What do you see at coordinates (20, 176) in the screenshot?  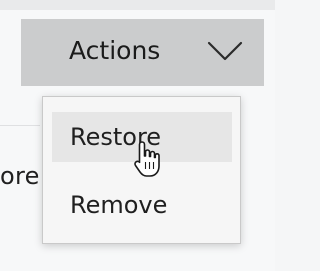 I see `background-partial-text: ore` at bounding box center [20, 176].